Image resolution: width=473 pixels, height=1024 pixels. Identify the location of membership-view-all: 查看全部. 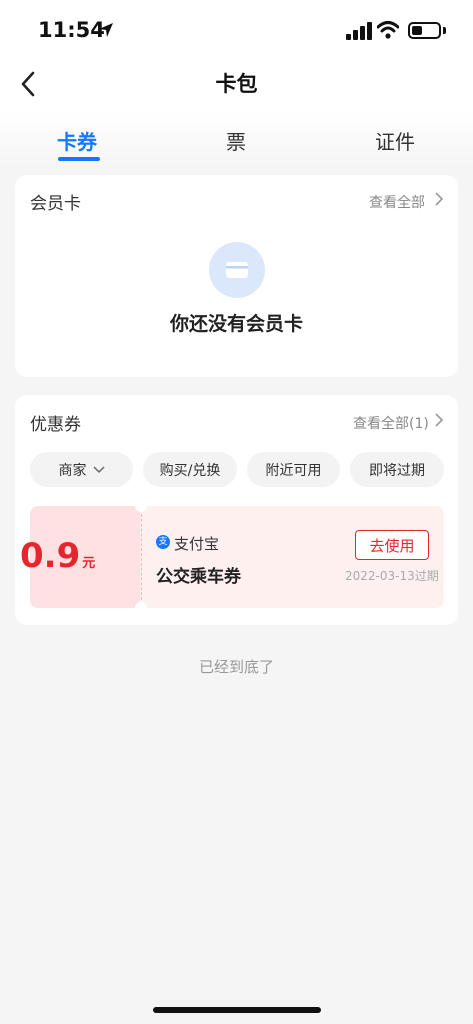
(397, 202).